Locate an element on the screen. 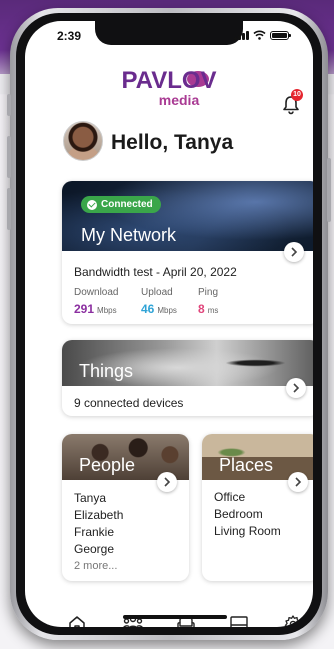 This screenshot has height=649, width=334. monitor-icon is located at coordinates (239, 621).